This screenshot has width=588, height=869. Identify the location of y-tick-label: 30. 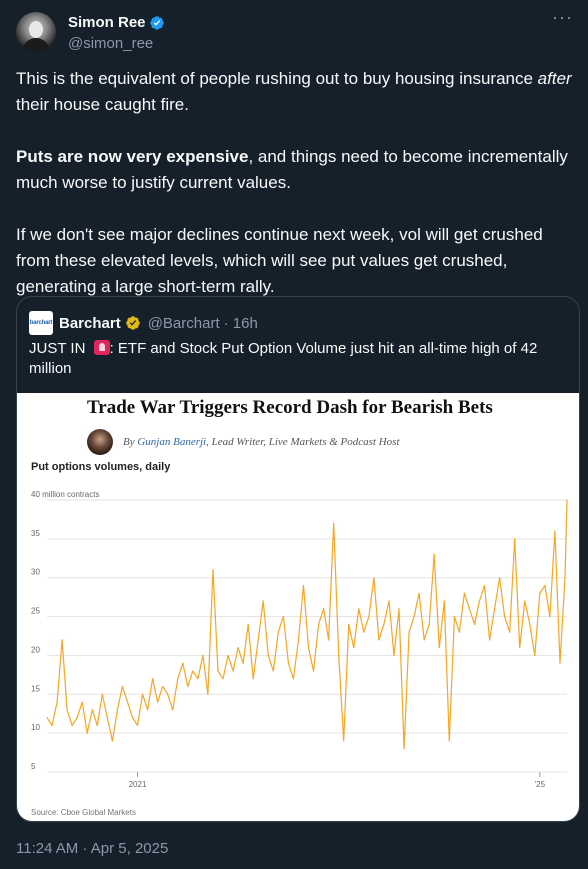
(35, 572).